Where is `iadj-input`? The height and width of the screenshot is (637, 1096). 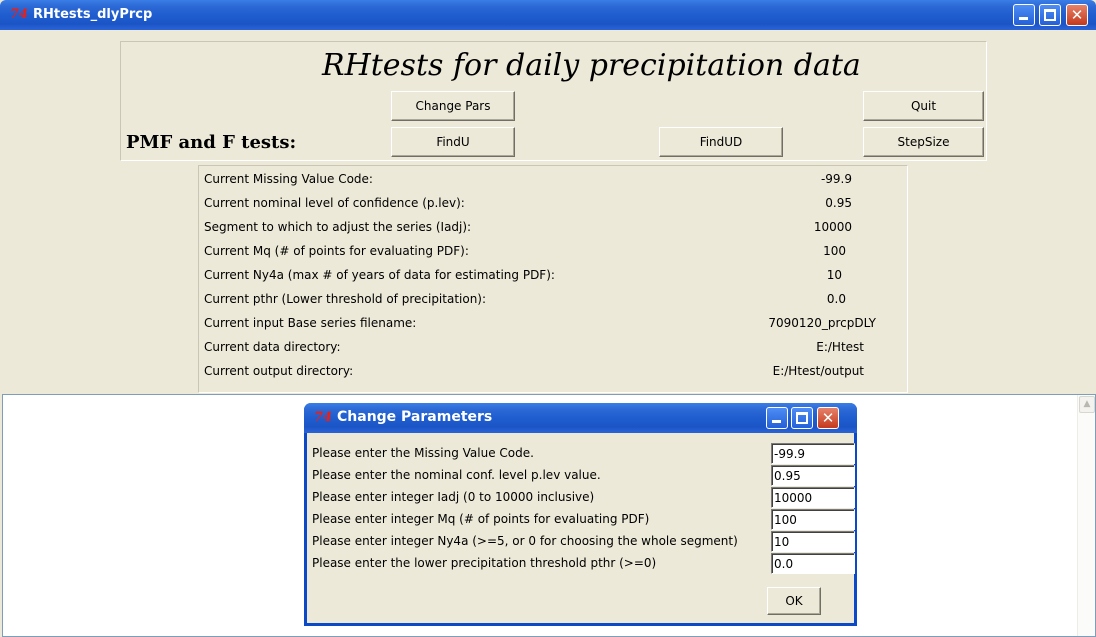 iadj-input is located at coordinates (813, 497).